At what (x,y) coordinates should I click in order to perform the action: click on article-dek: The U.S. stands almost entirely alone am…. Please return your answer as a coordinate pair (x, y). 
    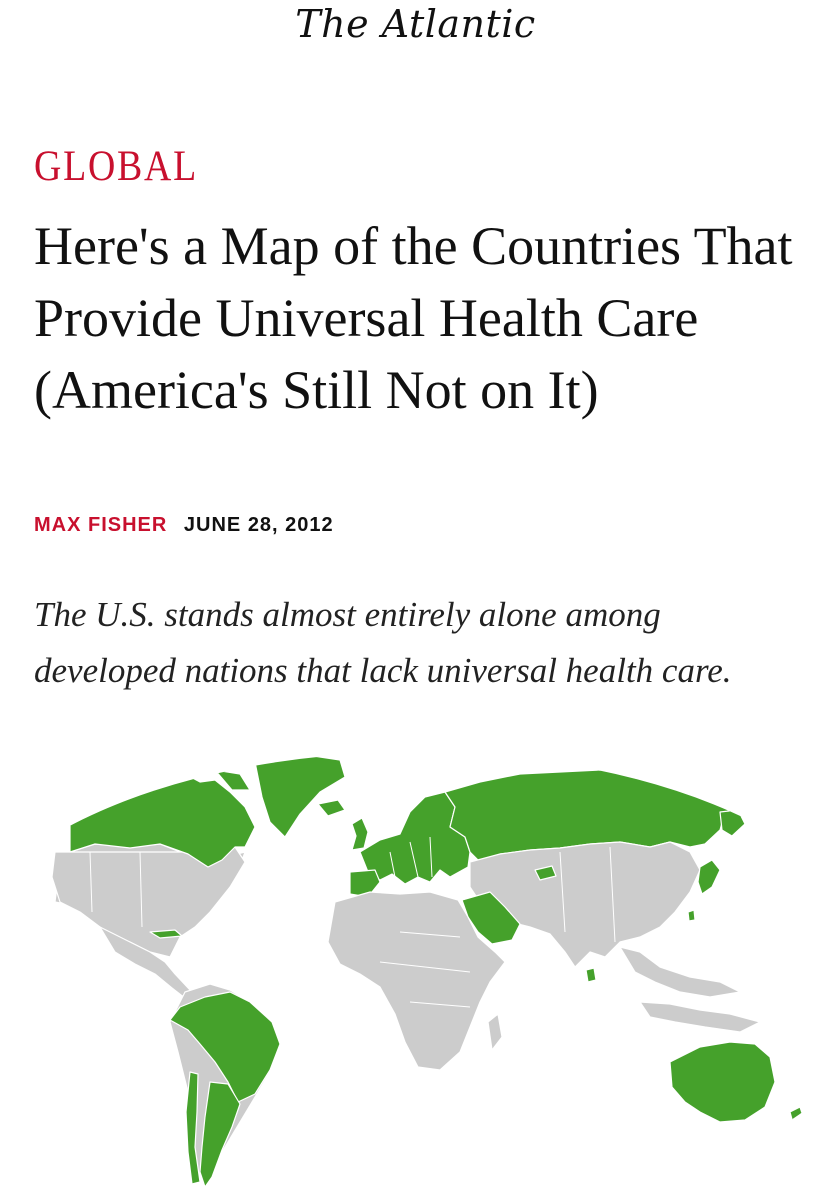
    Looking at the image, I should click on (383, 642).